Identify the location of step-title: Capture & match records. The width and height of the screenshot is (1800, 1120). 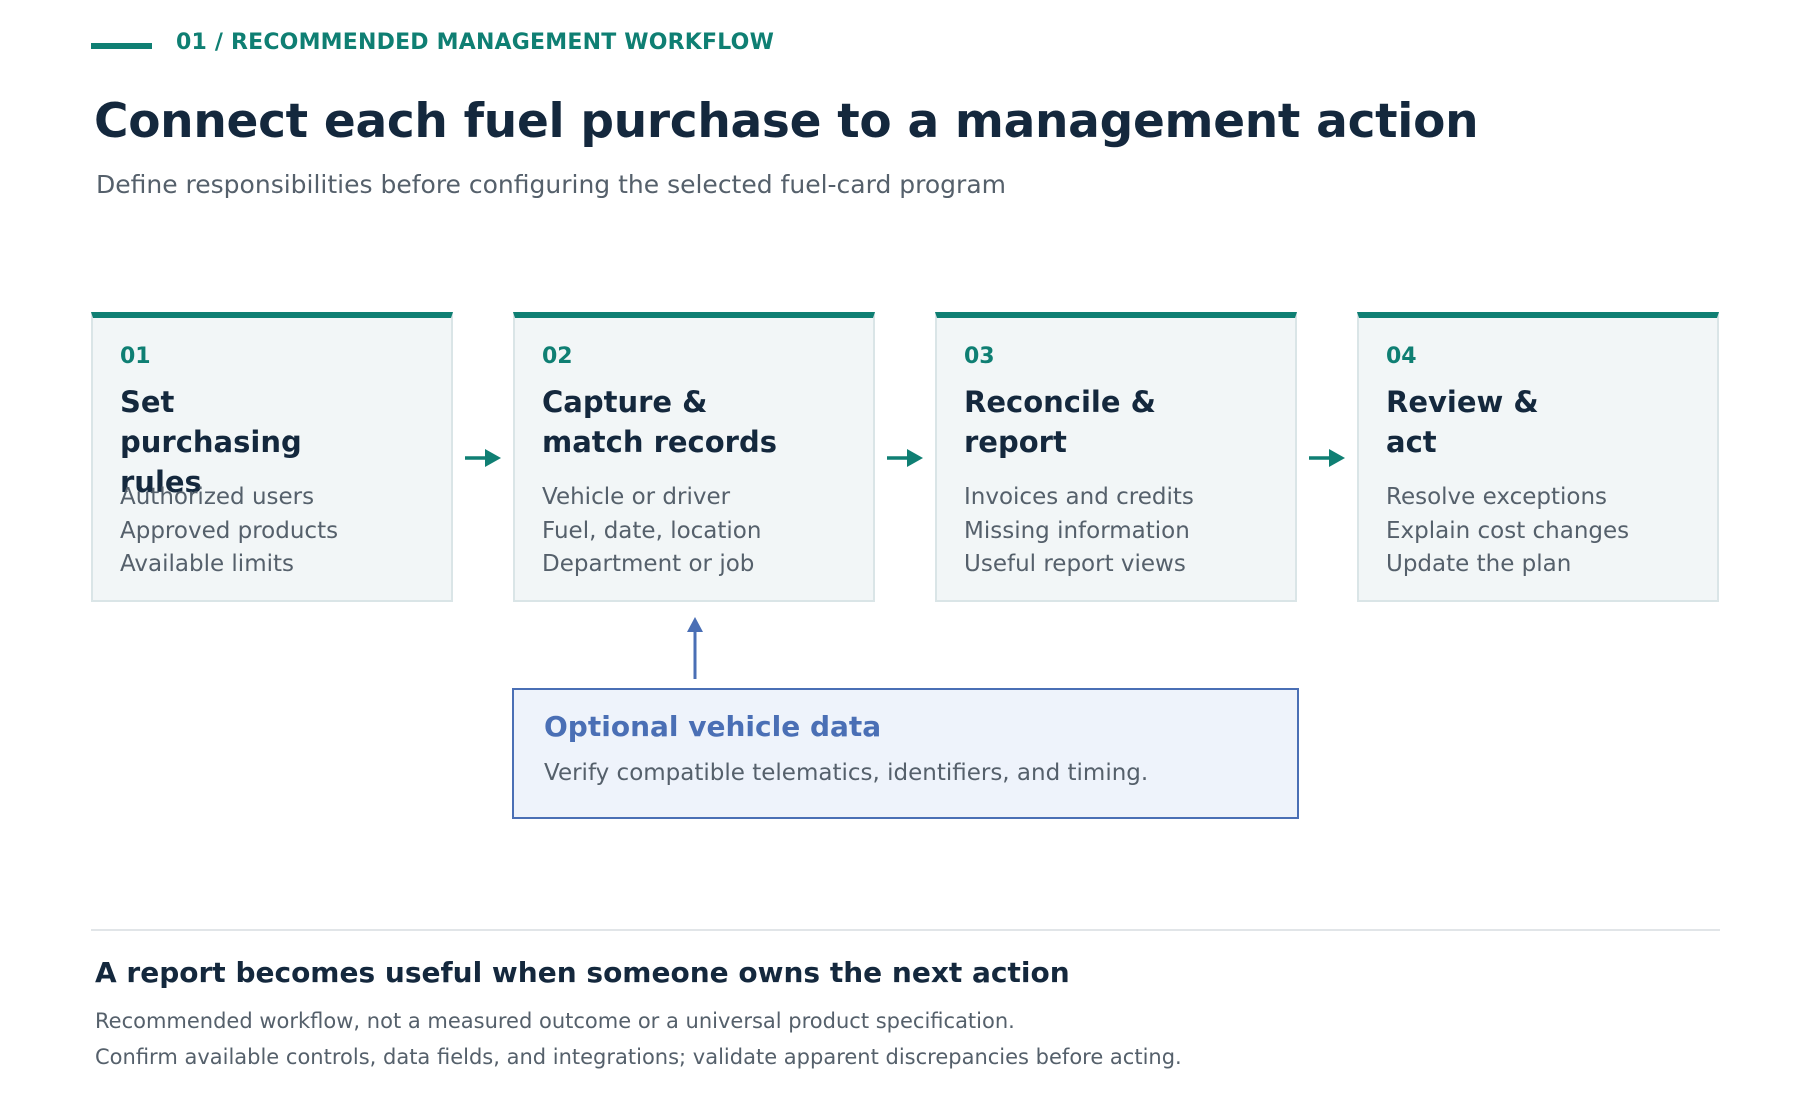
(659, 422).